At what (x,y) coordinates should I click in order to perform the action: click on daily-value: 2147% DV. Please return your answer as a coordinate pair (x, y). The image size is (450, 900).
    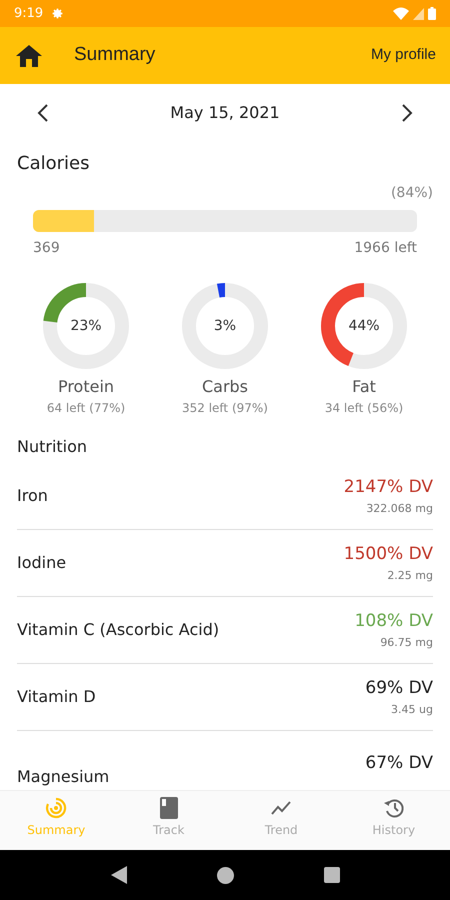
    Looking at the image, I should click on (388, 487).